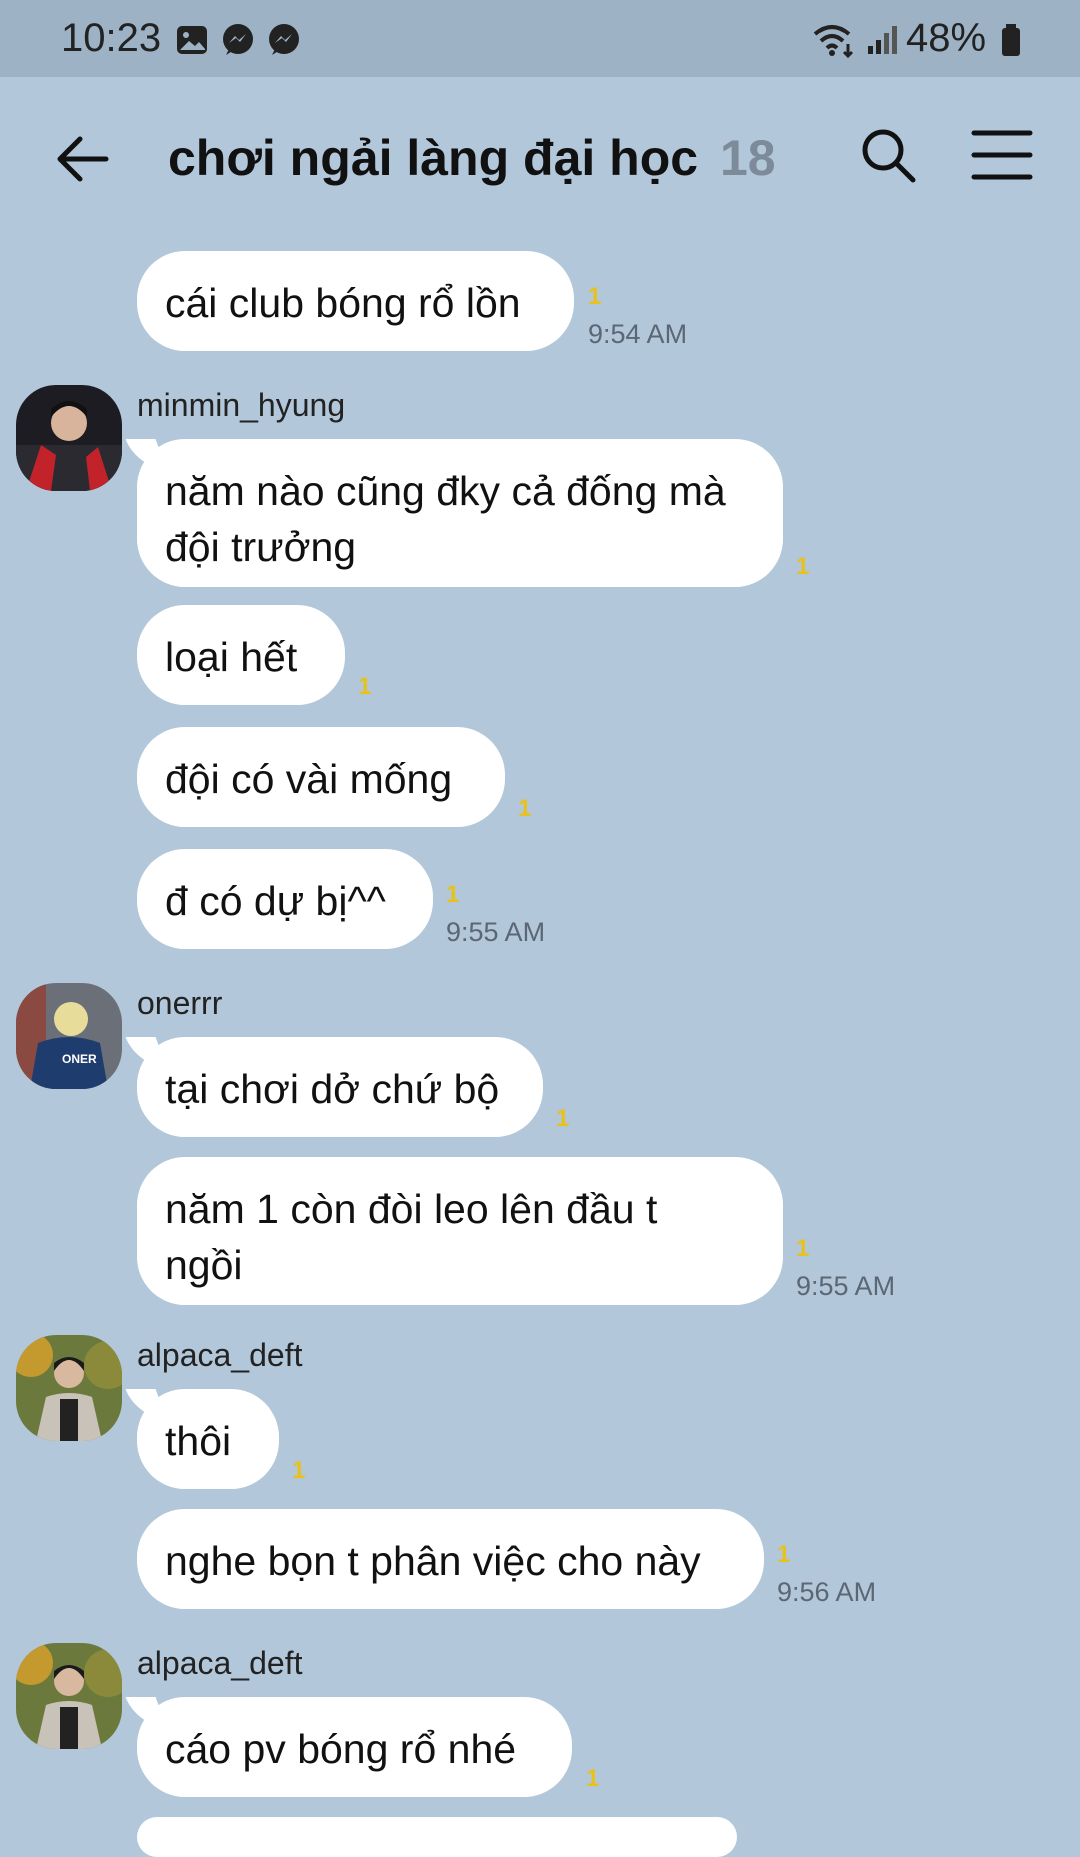 The height and width of the screenshot is (1857, 1080). Describe the element at coordinates (747, 158) in the screenshot. I see `member-count: 18` at that location.